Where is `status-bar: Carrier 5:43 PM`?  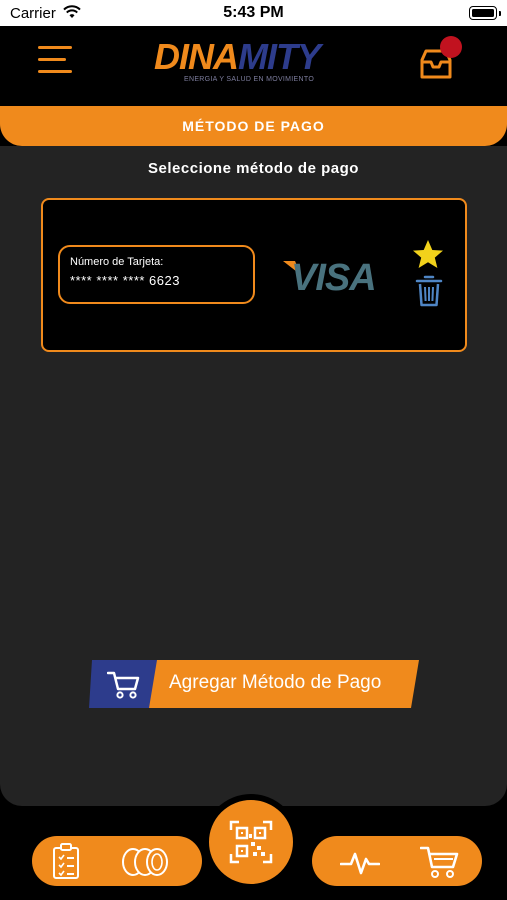 status-bar: Carrier 5:43 PM is located at coordinates (253, 13).